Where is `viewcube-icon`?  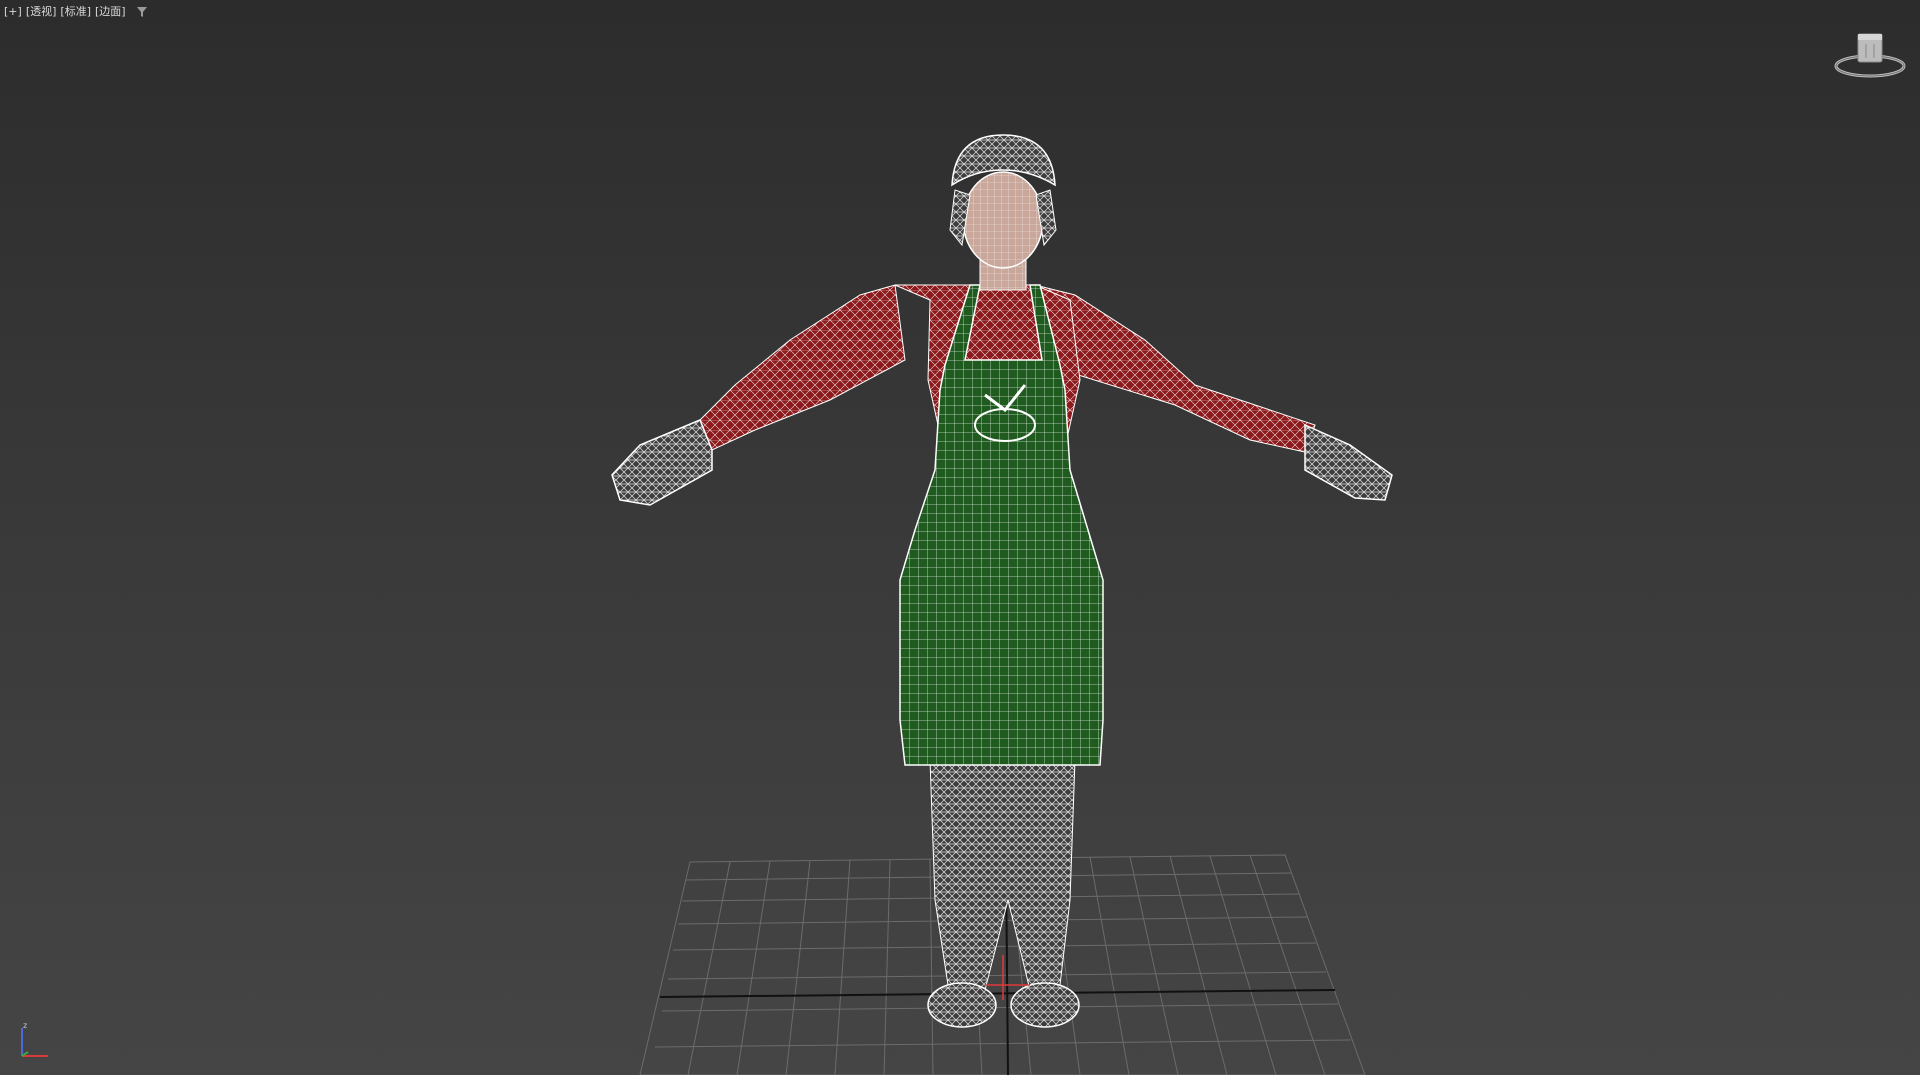
viewcube-icon is located at coordinates (1870, 56).